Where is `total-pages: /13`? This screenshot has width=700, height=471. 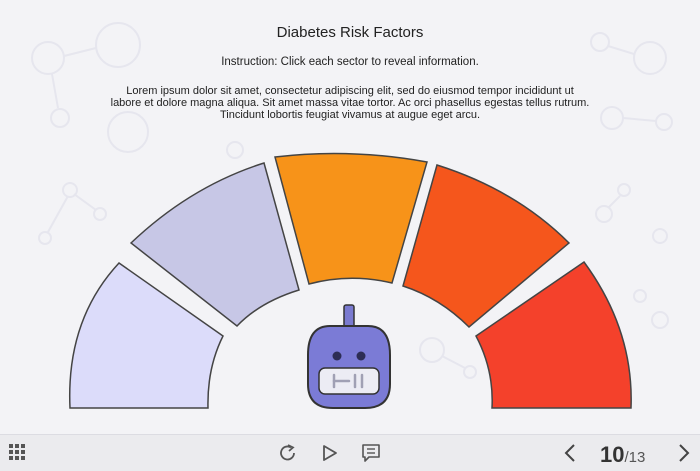
total-pages: /13 is located at coordinates (635, 457).